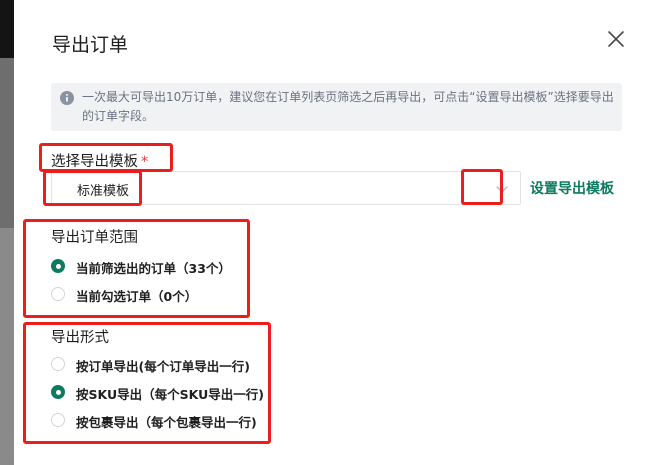  Describe the element at coordinates (90, 45) in the screenshot. I see `dialog-title: 导出订单` at that location.